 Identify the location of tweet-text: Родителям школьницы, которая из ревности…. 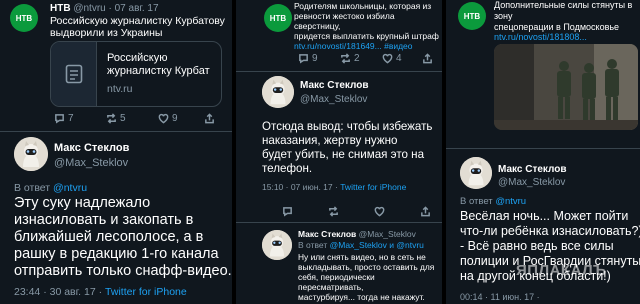
(366, 26).